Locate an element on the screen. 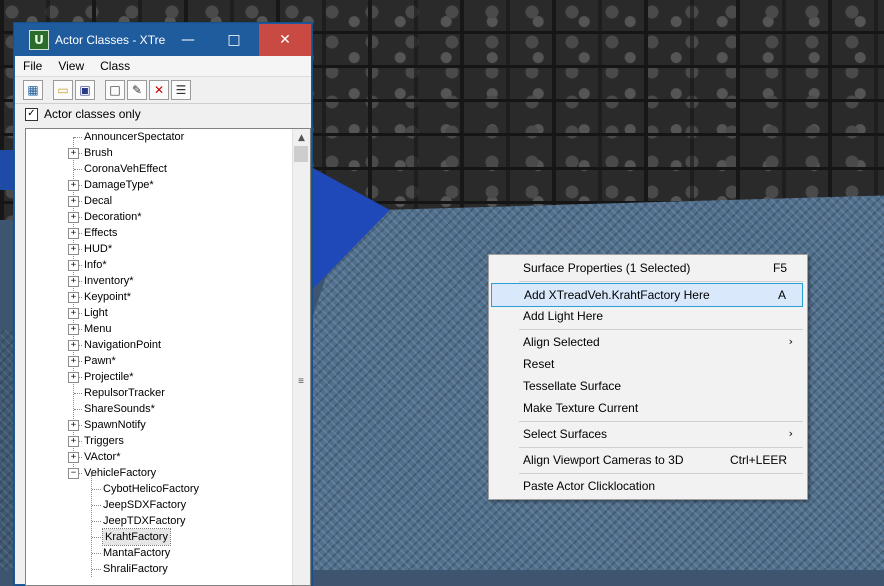 The width and height of the screenshot is (884, 586). unreal-editor-icon: U is located at coordinates (39, 40).